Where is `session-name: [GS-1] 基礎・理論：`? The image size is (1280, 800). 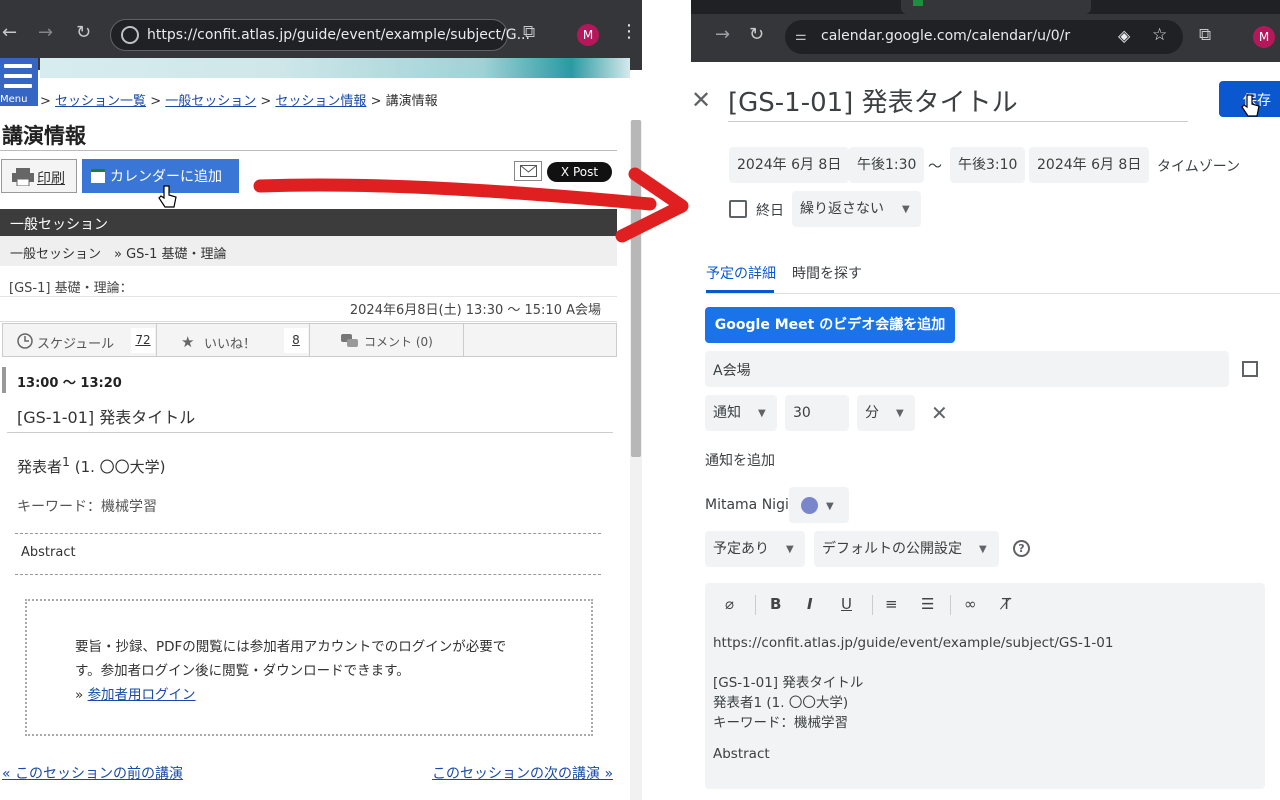
session-name: [GS-1] 基礎・理論： is located at coordinates (71, 288).